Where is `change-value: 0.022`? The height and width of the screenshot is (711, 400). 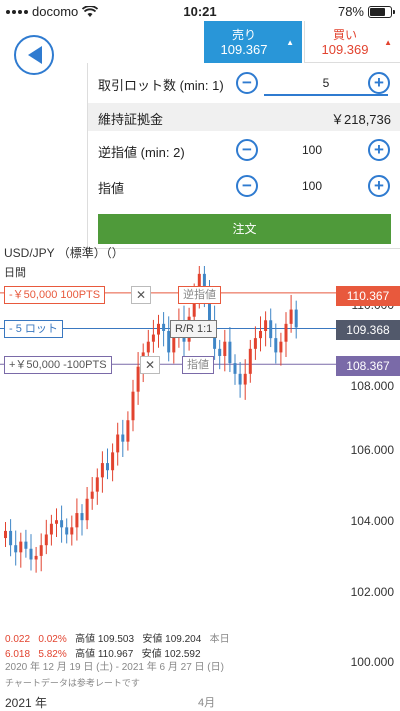 change-value: 0.022 is located at coordinates (18, 639).